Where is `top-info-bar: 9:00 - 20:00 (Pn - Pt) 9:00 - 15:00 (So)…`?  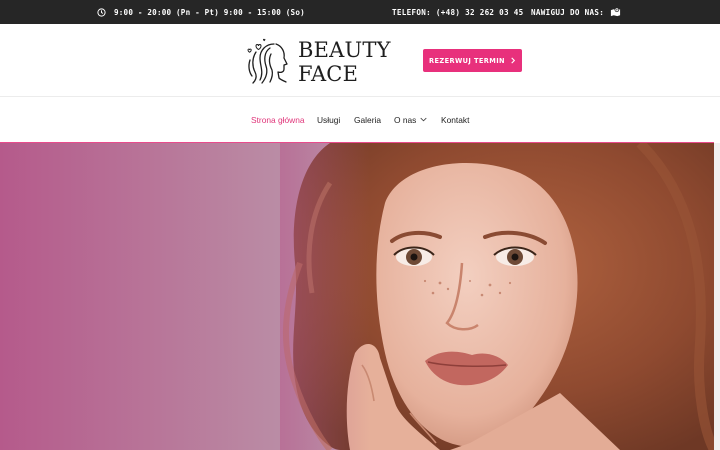 top-info-bar: 9:00 - 20:00 (Pn - Pt) 9:00 - 15:00 (So)… is located at coordinates (360, 12).